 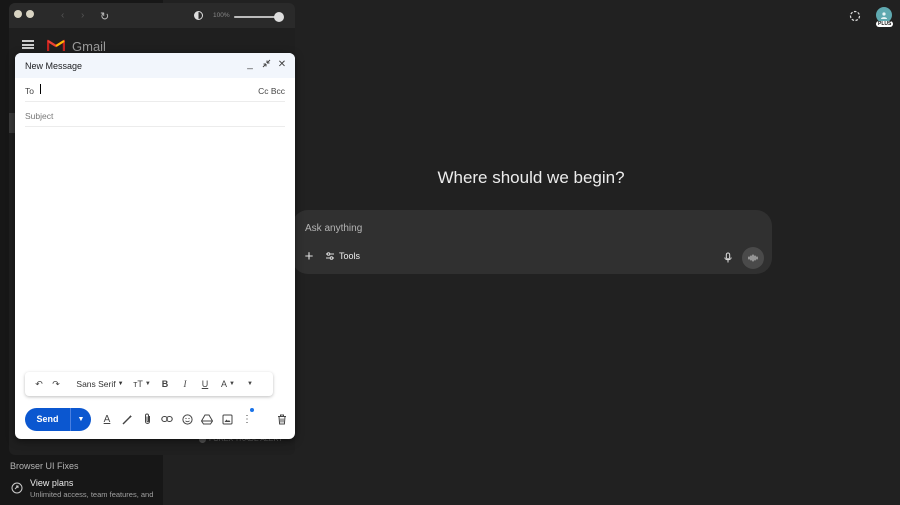 I want to click on attach-file-icon, so click(x=147, y=419).